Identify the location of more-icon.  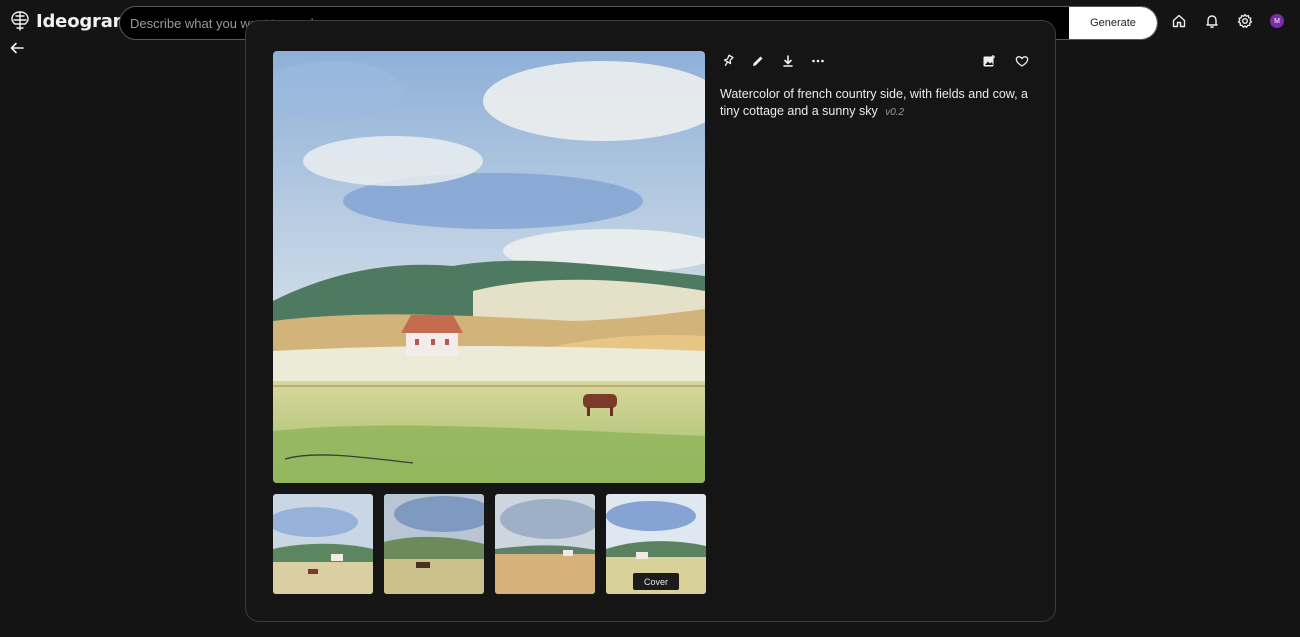
(818, 61).